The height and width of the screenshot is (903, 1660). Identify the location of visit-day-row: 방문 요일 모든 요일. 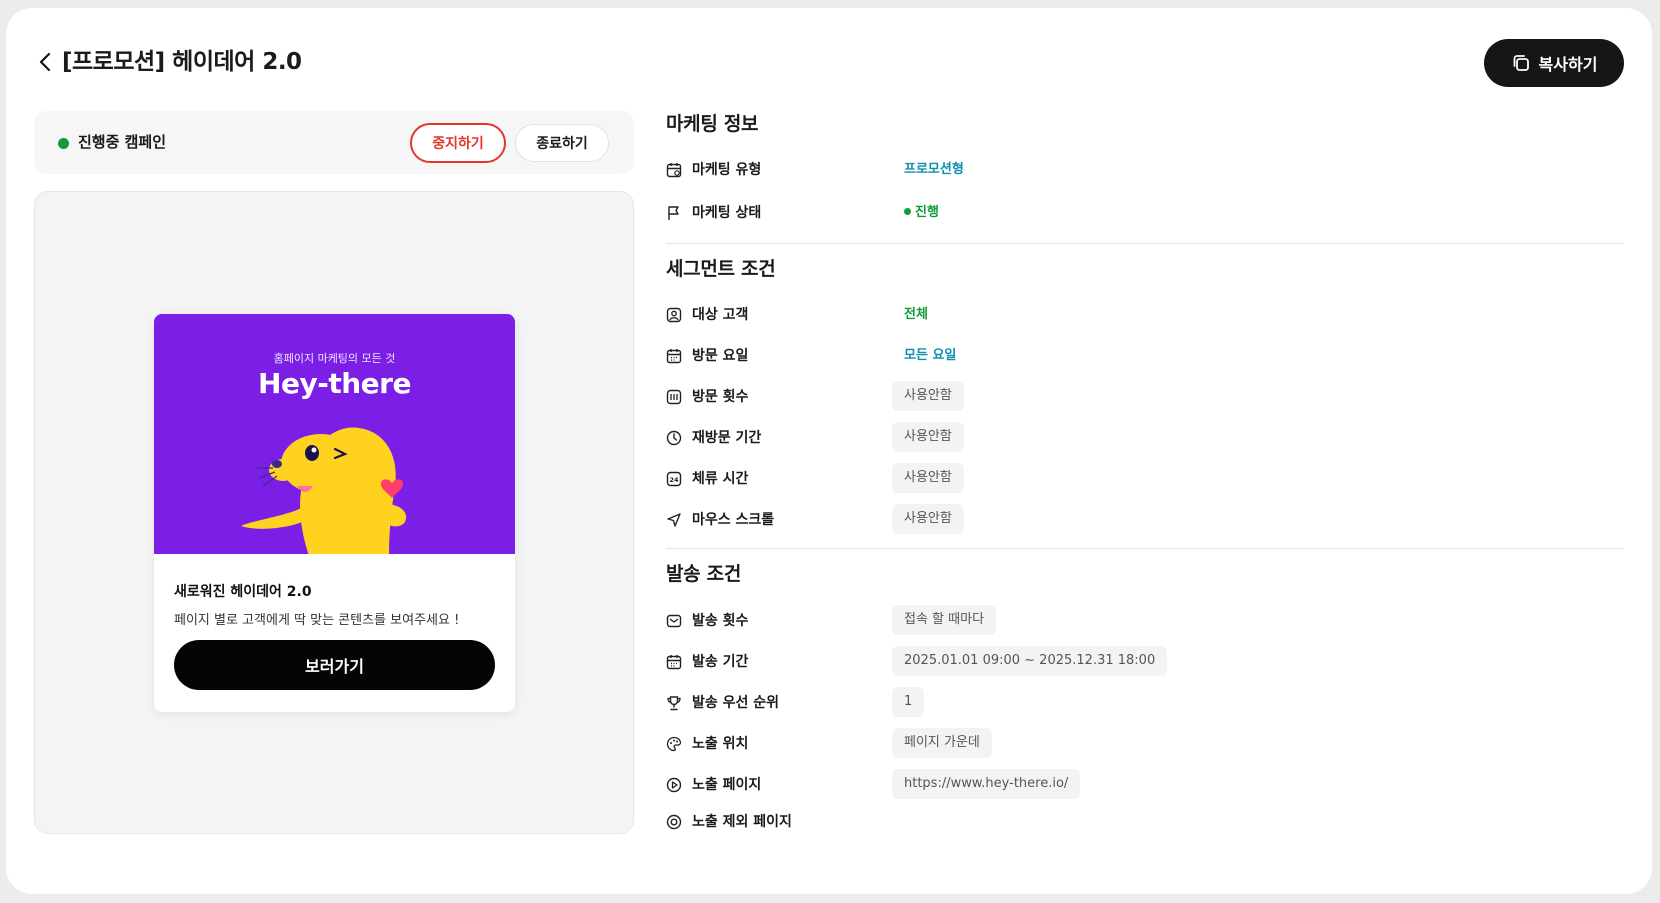
(1146, 356).